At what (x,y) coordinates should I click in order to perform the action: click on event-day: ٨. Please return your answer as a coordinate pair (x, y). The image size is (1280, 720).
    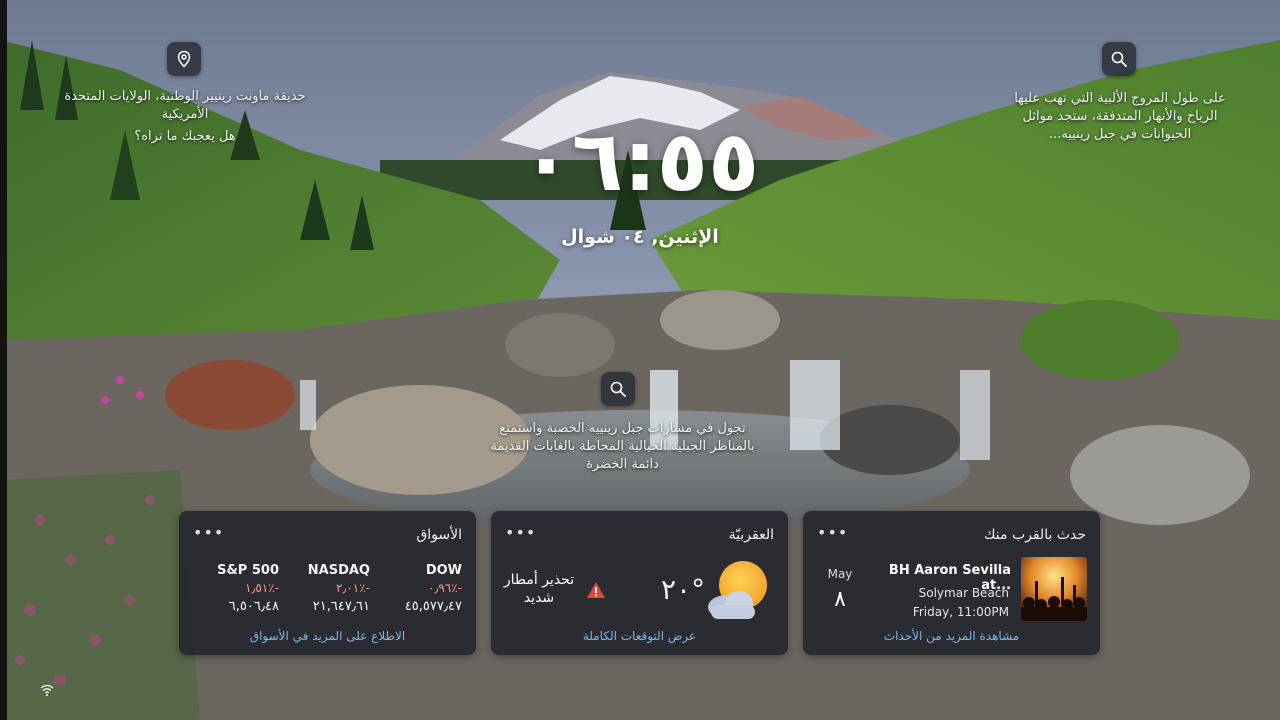
    Looking at the image, I should click on (840, 599).